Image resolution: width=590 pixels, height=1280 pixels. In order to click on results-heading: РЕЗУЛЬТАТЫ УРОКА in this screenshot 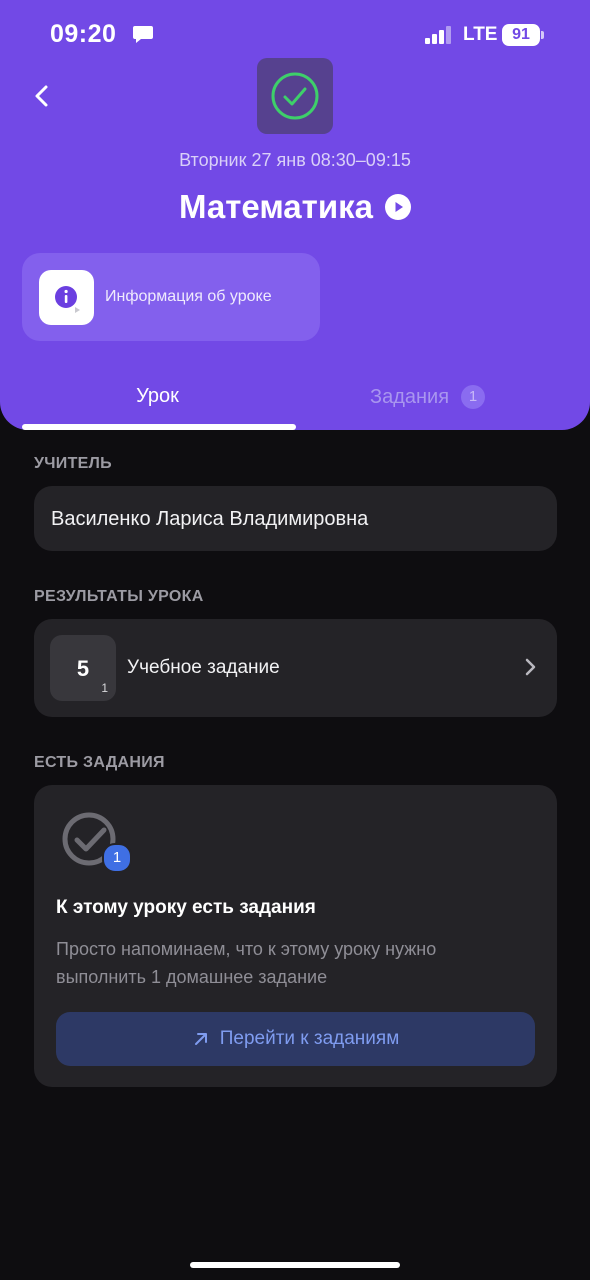, I will do `click(119, 596)`.